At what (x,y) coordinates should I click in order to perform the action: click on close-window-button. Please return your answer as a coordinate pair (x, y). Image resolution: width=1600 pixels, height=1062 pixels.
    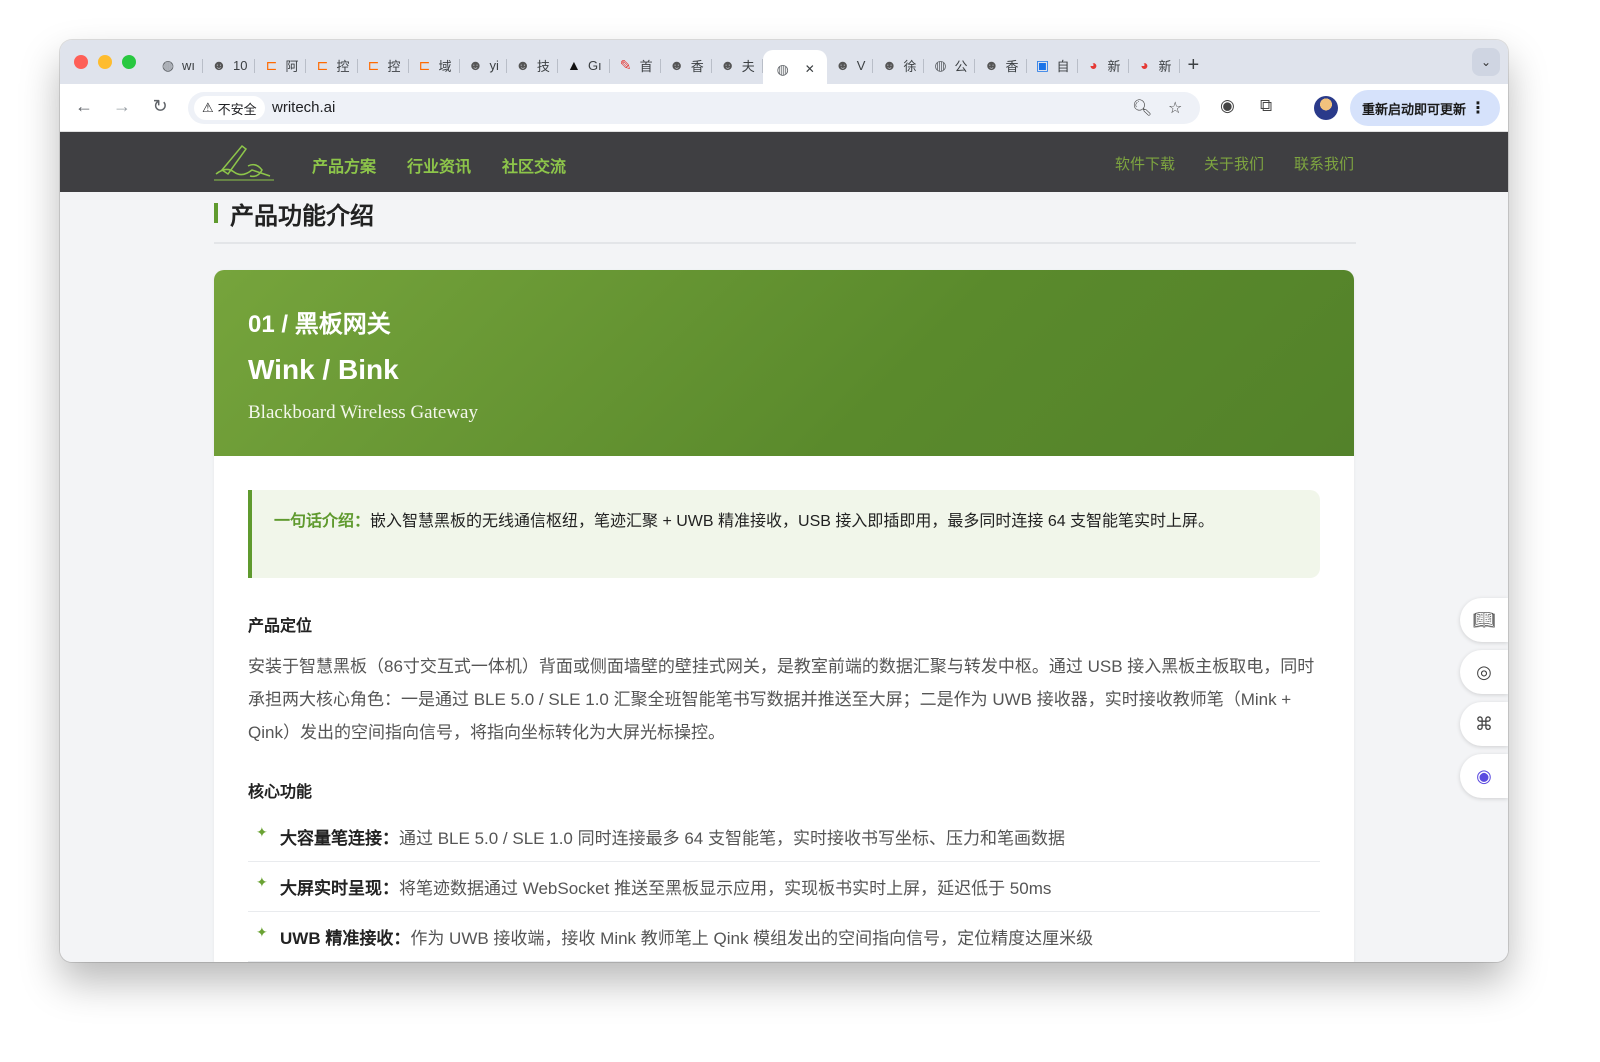
    Looking at the image, I should click on (81, 62).